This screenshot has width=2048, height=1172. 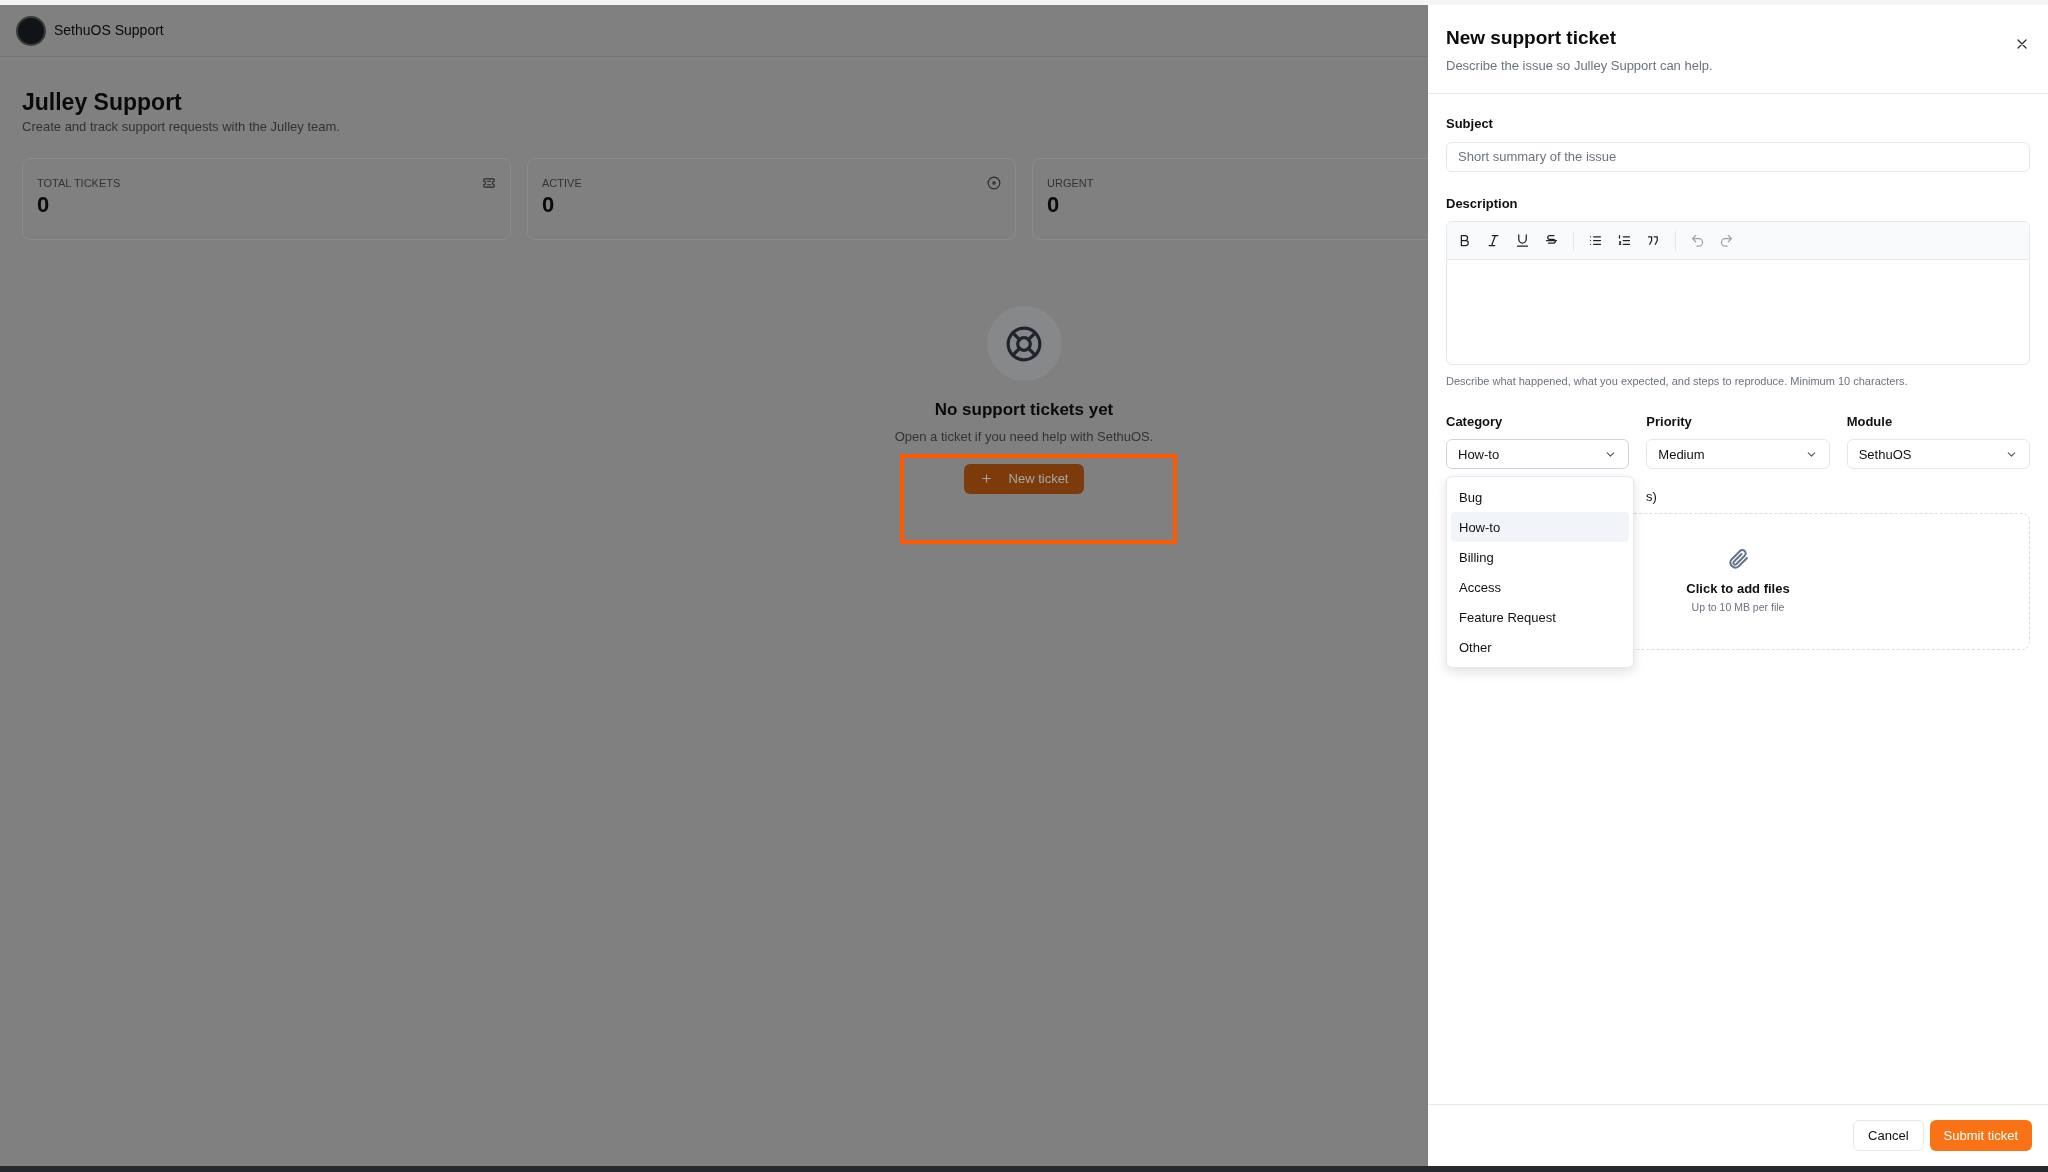 I want to click on attachments-label: s), so click(x=1651, y=497).